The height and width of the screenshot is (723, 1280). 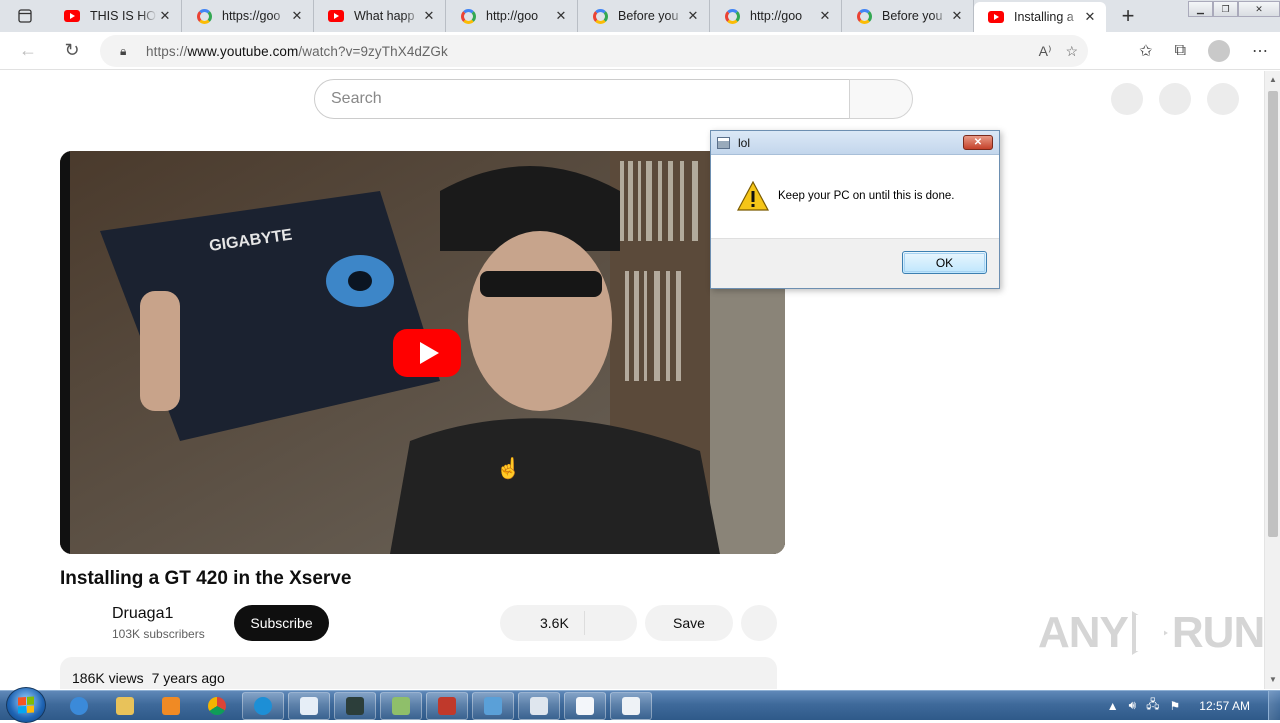 What do you see at coordinates (1273, 314) in the screenshot?
I see `scroll-thumb` at bounding box center [1273, 314].